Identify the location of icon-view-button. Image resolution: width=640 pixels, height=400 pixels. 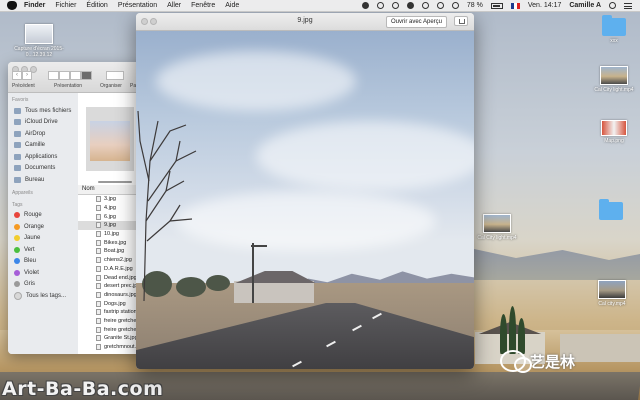
(53, 75).